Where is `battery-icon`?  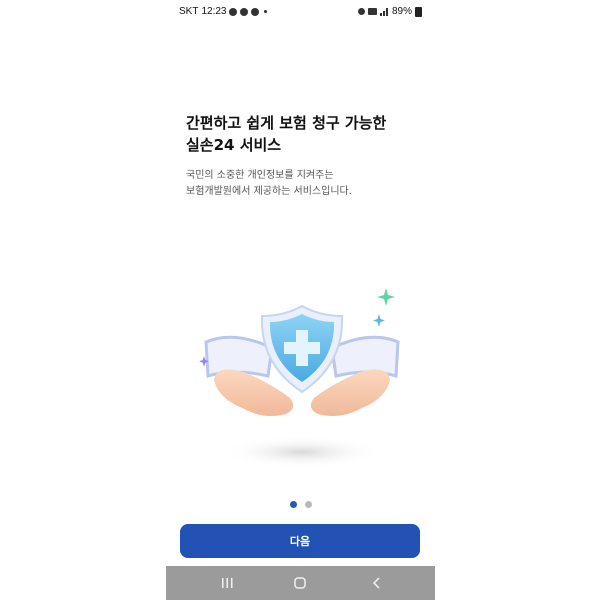 battery-icon is located at coordinates (418, 11).